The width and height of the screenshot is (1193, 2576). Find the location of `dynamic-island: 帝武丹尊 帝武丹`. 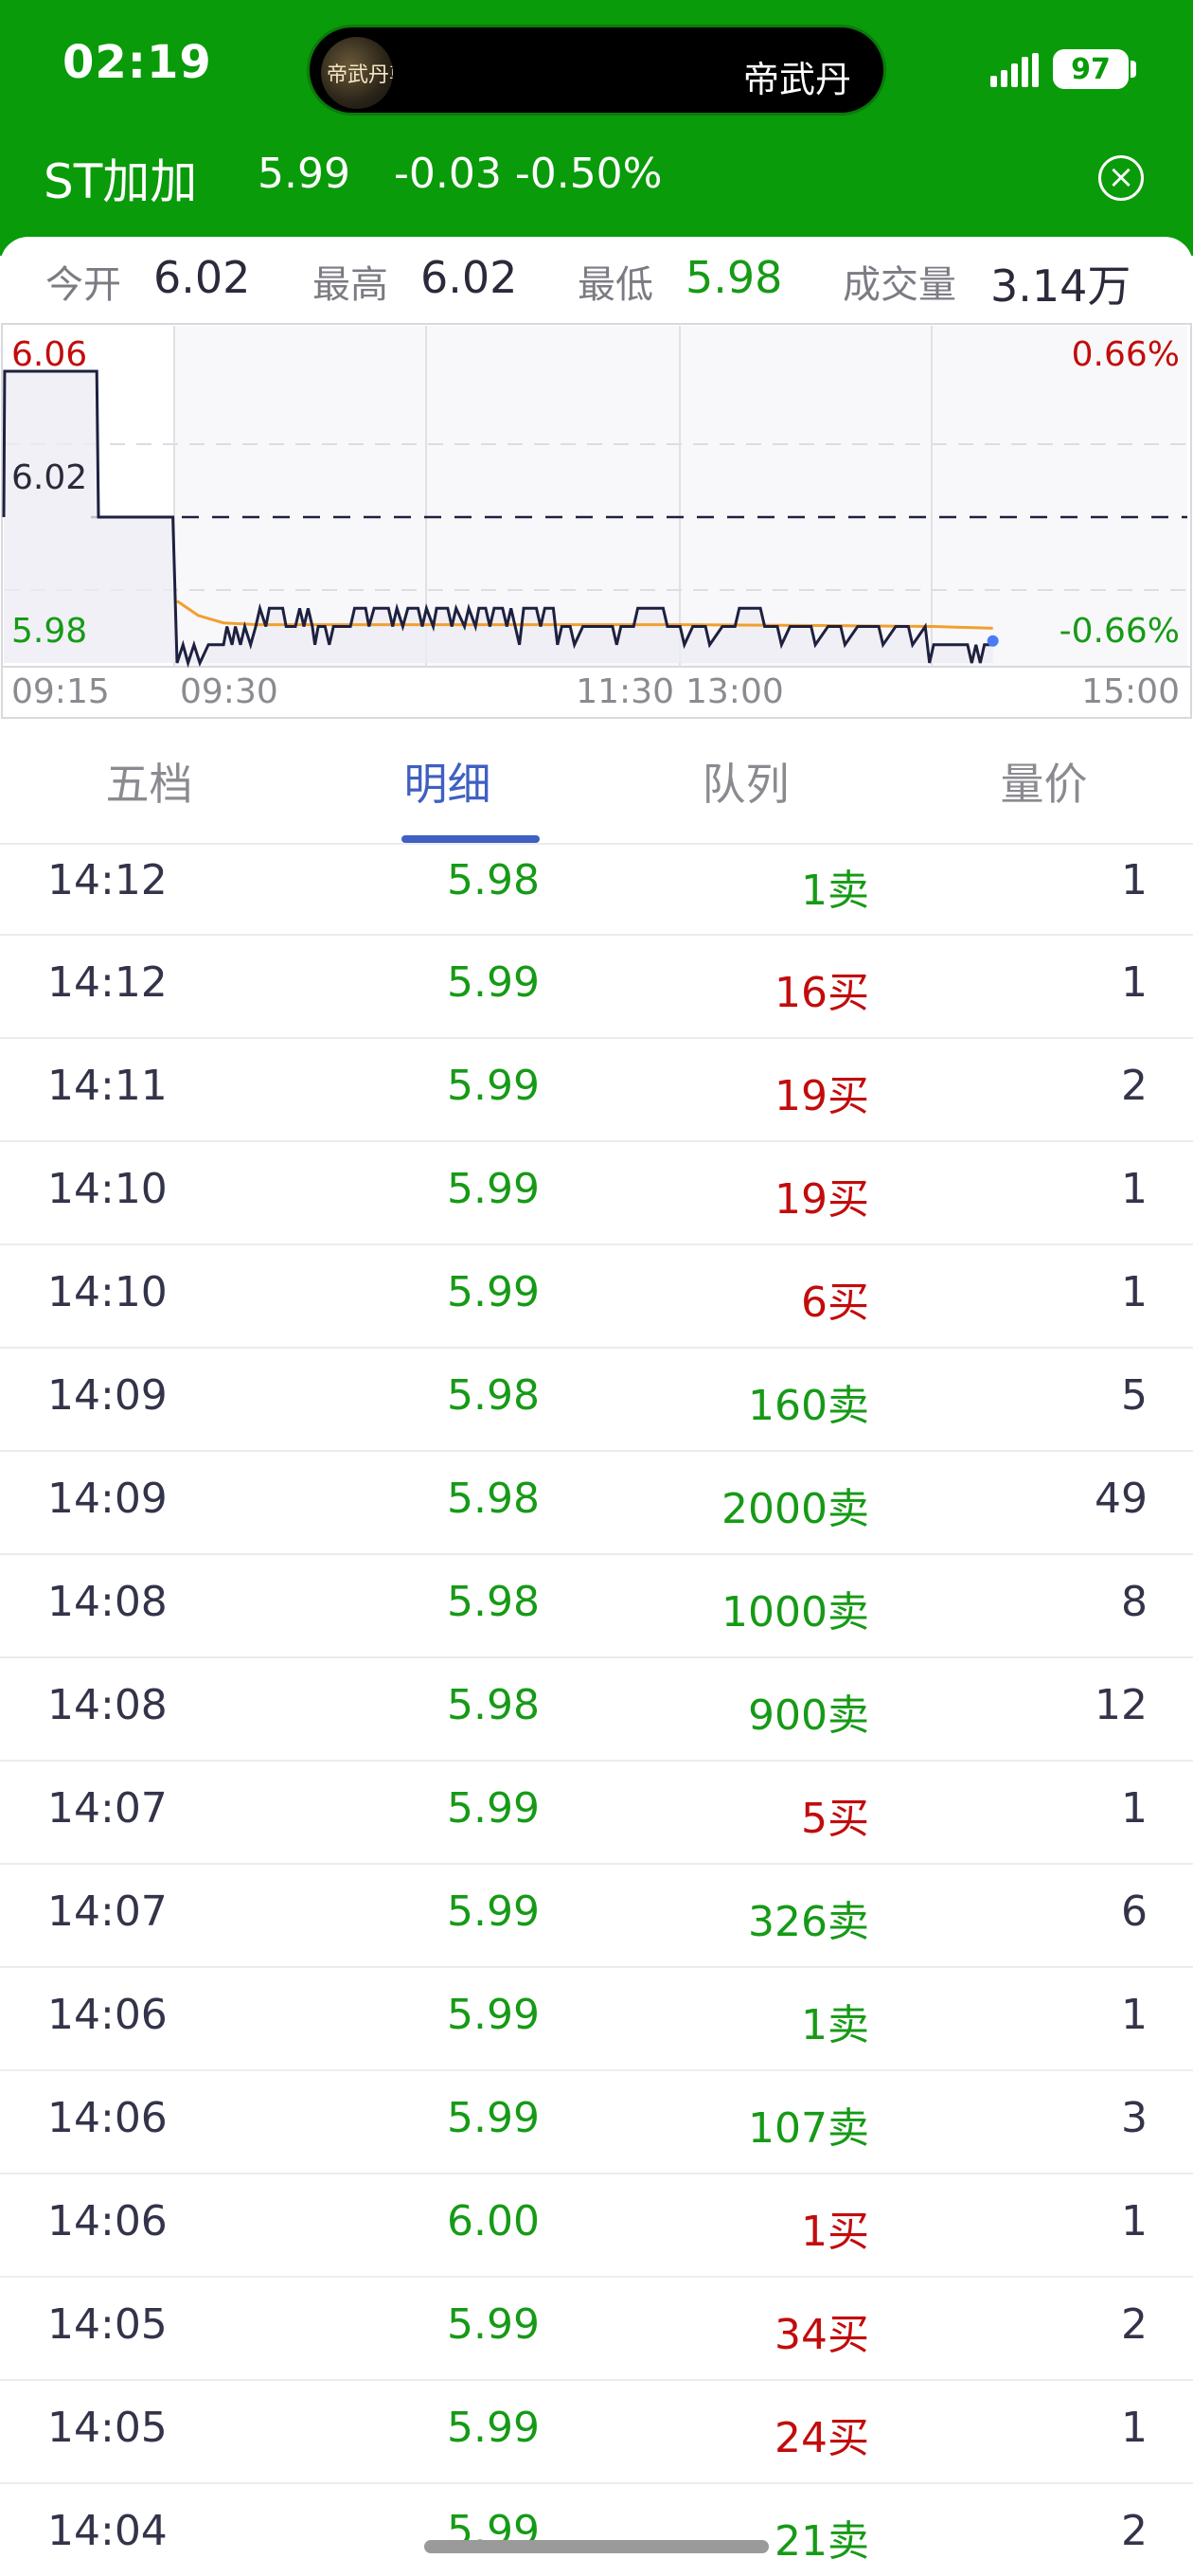

dynamic-island: 帝武丹尊 帝武丹 is located at coordinates (596, 70).